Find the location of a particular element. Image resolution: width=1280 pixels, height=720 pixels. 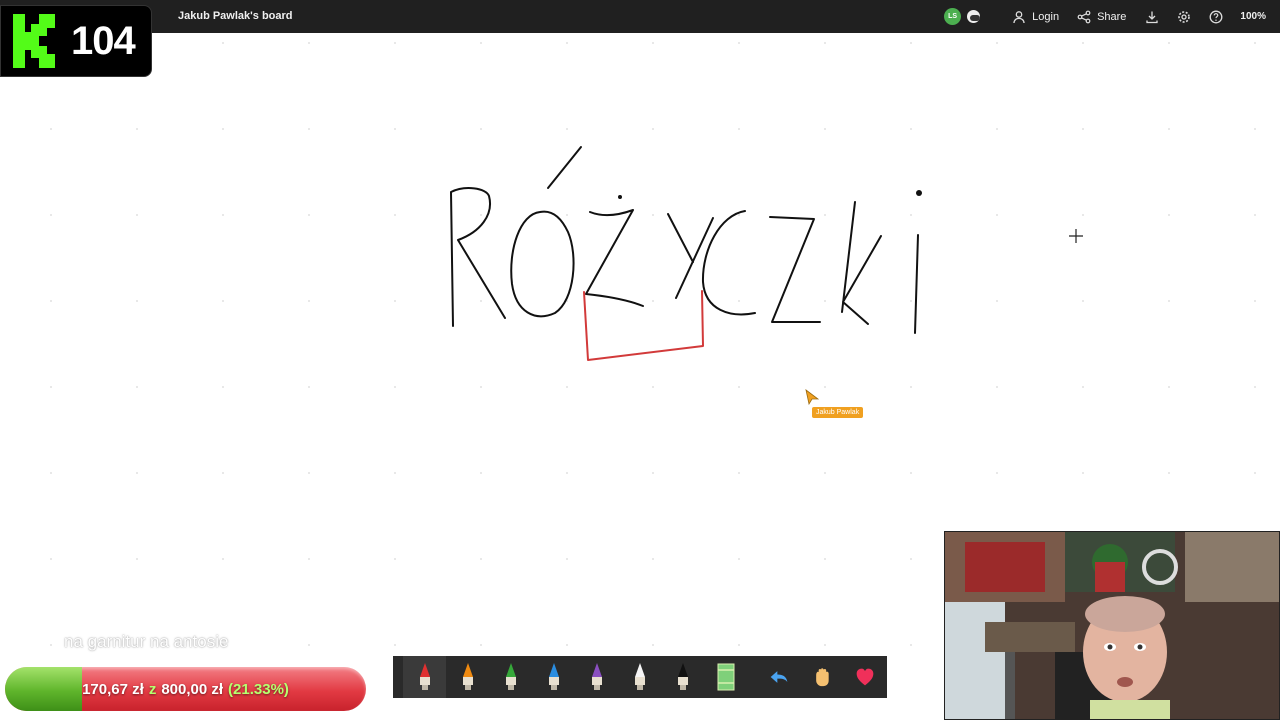

stroke-y is located at coordinates (690, 256).